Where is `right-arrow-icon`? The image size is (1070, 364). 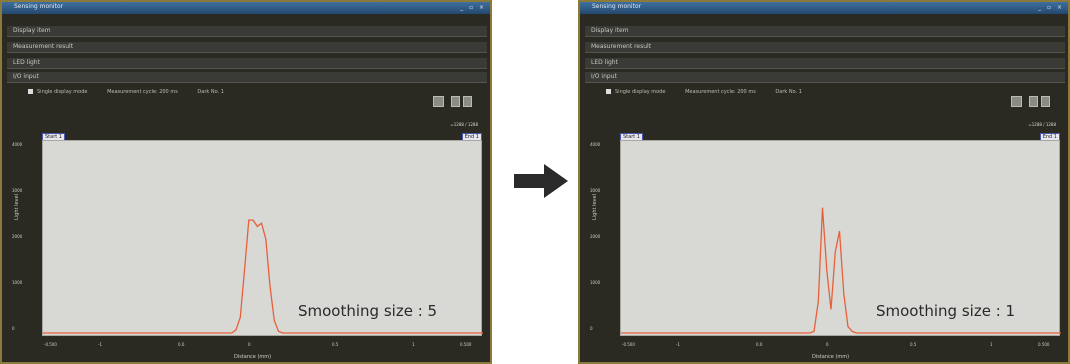
right-arrow-icon is located at coordinates (541, 181).